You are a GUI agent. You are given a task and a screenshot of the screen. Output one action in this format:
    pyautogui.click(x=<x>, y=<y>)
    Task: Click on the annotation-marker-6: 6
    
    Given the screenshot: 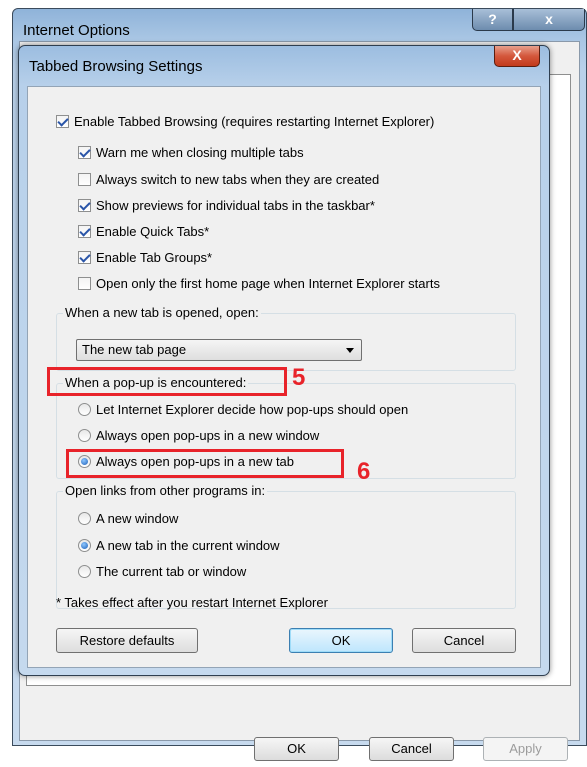 What is the action you would take?
    pyautogui.click(x=364, y=471)
    